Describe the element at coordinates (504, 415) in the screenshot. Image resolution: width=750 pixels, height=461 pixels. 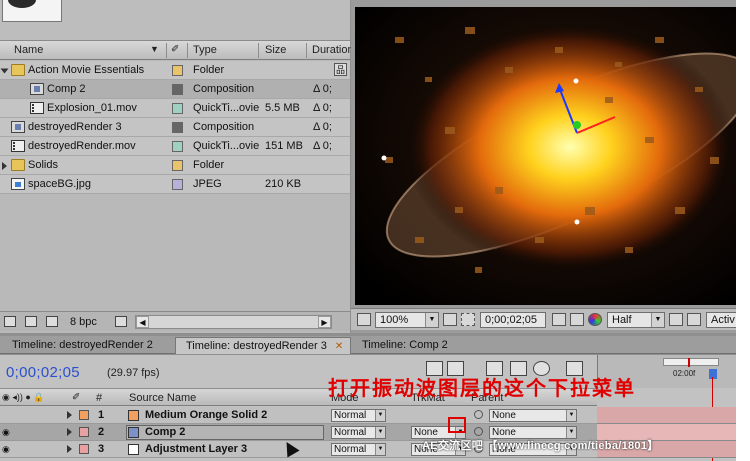
I see `parent-value: None` at that location.